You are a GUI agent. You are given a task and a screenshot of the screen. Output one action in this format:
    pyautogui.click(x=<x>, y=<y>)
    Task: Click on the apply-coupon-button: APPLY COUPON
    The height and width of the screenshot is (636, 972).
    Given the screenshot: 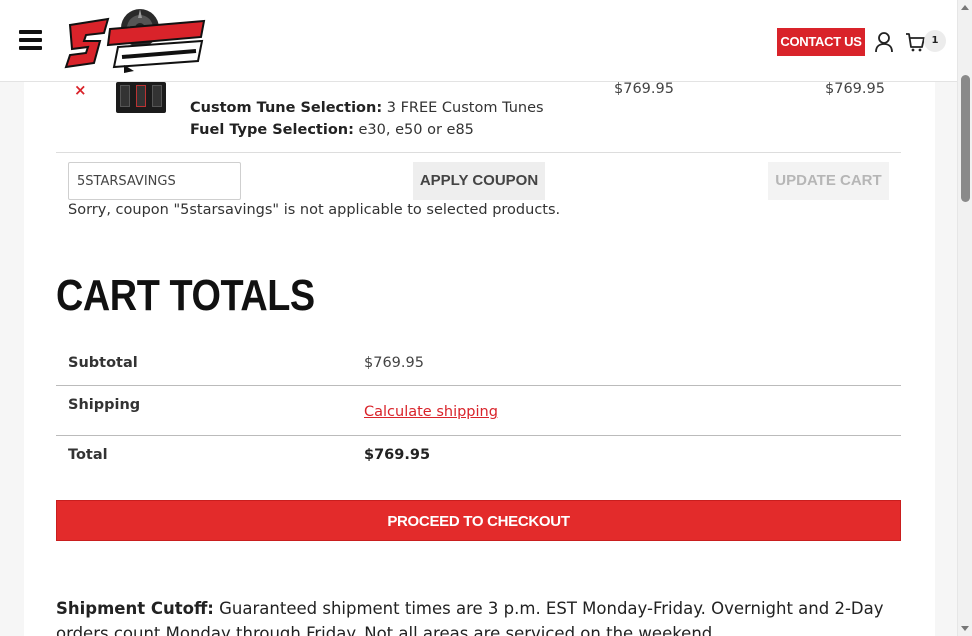 What is the action you would take?
    pyautogui.click(x=479, y=181)
    